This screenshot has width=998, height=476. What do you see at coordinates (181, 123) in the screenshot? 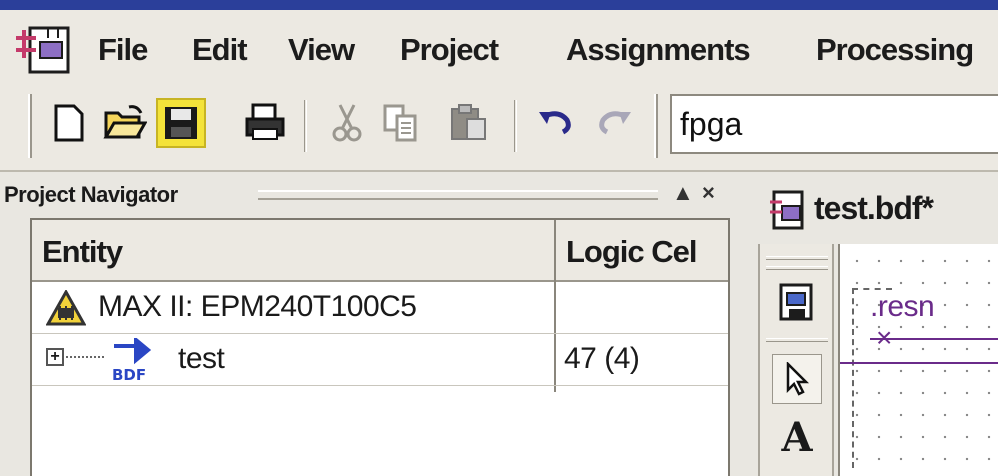
I see `save-icon` at bounding box center [181, 123].